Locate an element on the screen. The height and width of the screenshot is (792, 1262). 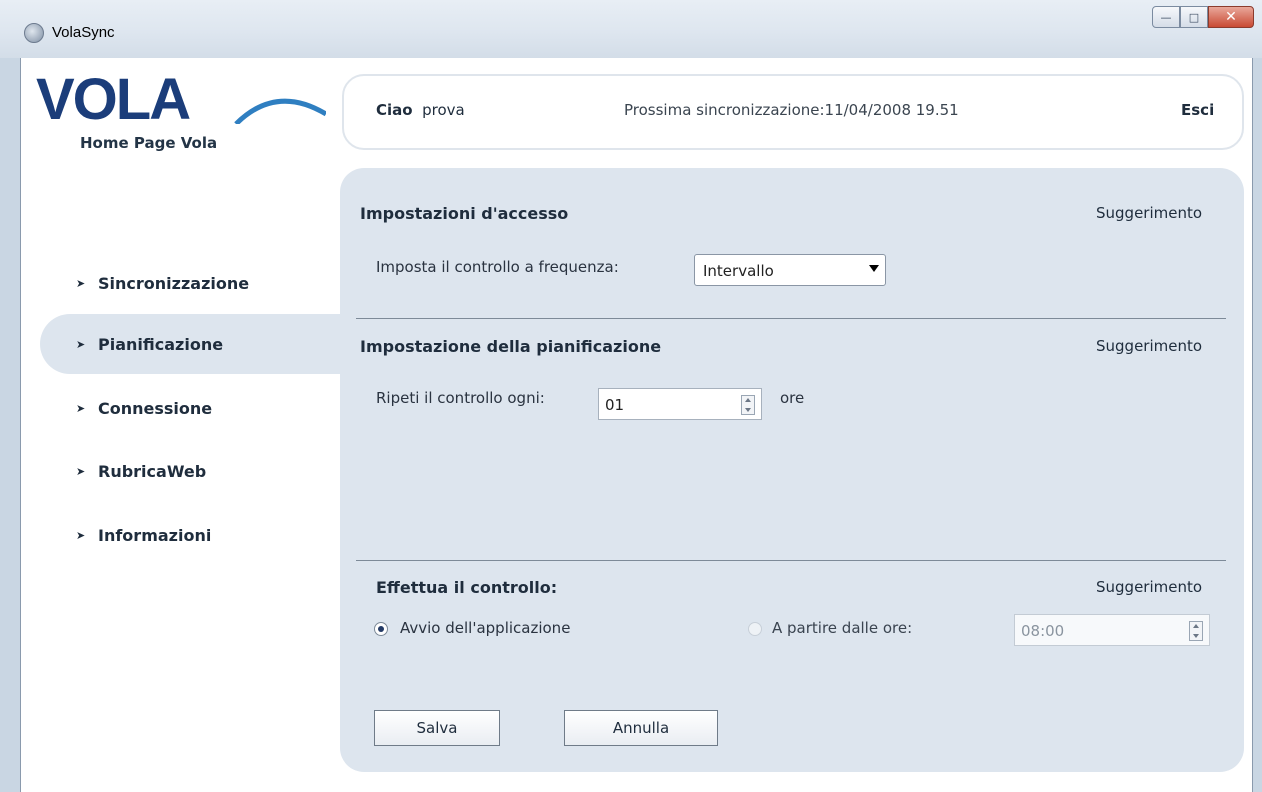
access-section-title: Impostazioni d'accesso is located at coordinates (464, 213).